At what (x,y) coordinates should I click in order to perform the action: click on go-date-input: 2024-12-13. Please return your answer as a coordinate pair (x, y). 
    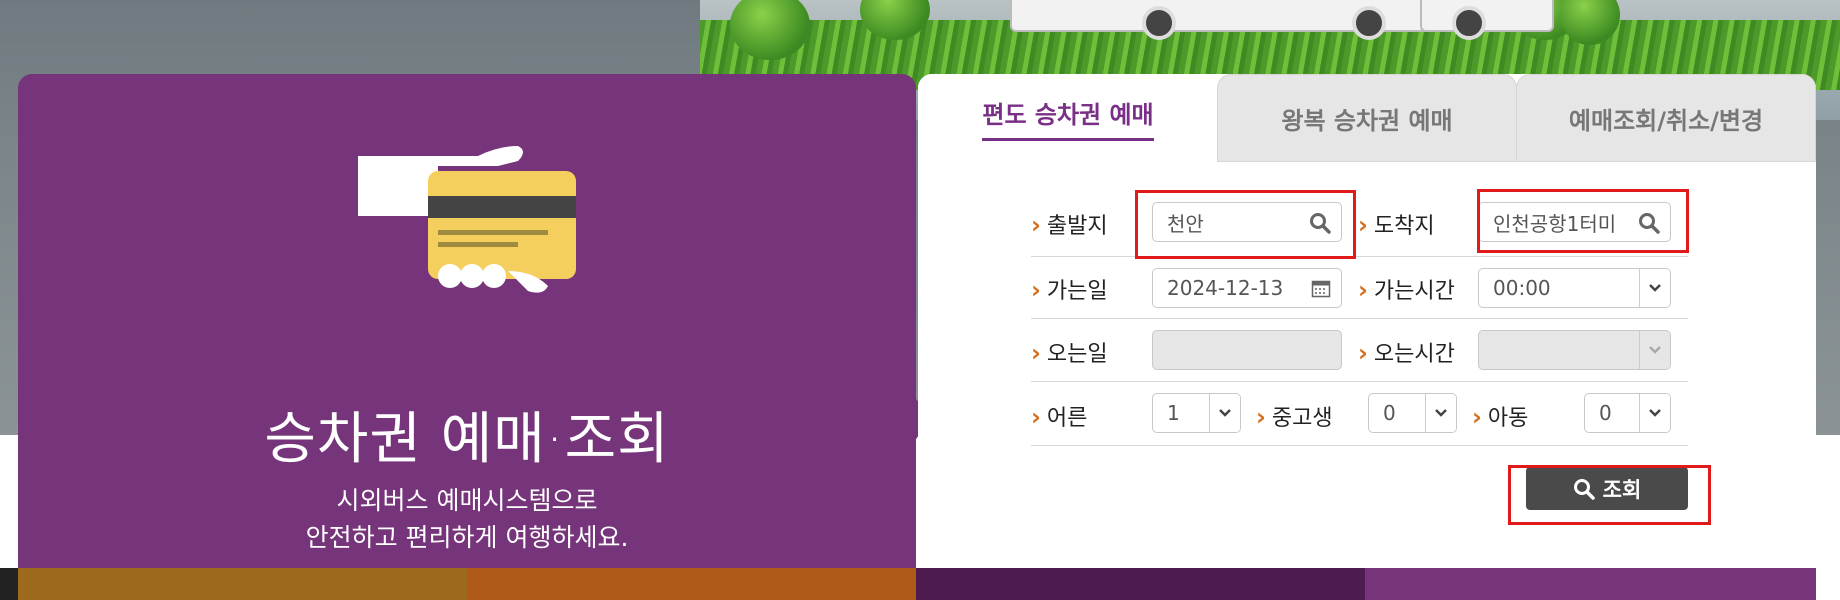
    Looking at the image, I should click on (1247, 288).